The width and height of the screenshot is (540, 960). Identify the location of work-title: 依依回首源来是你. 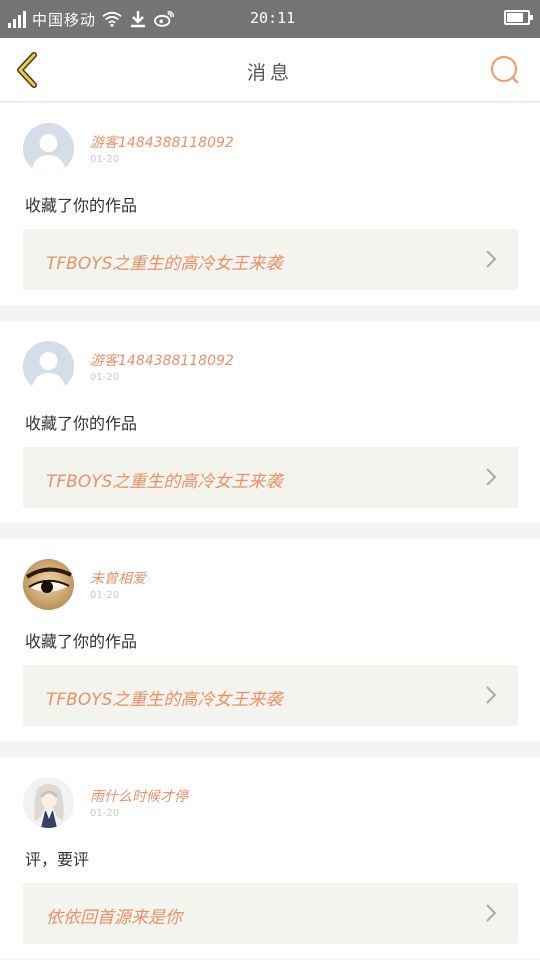
(114, 918).